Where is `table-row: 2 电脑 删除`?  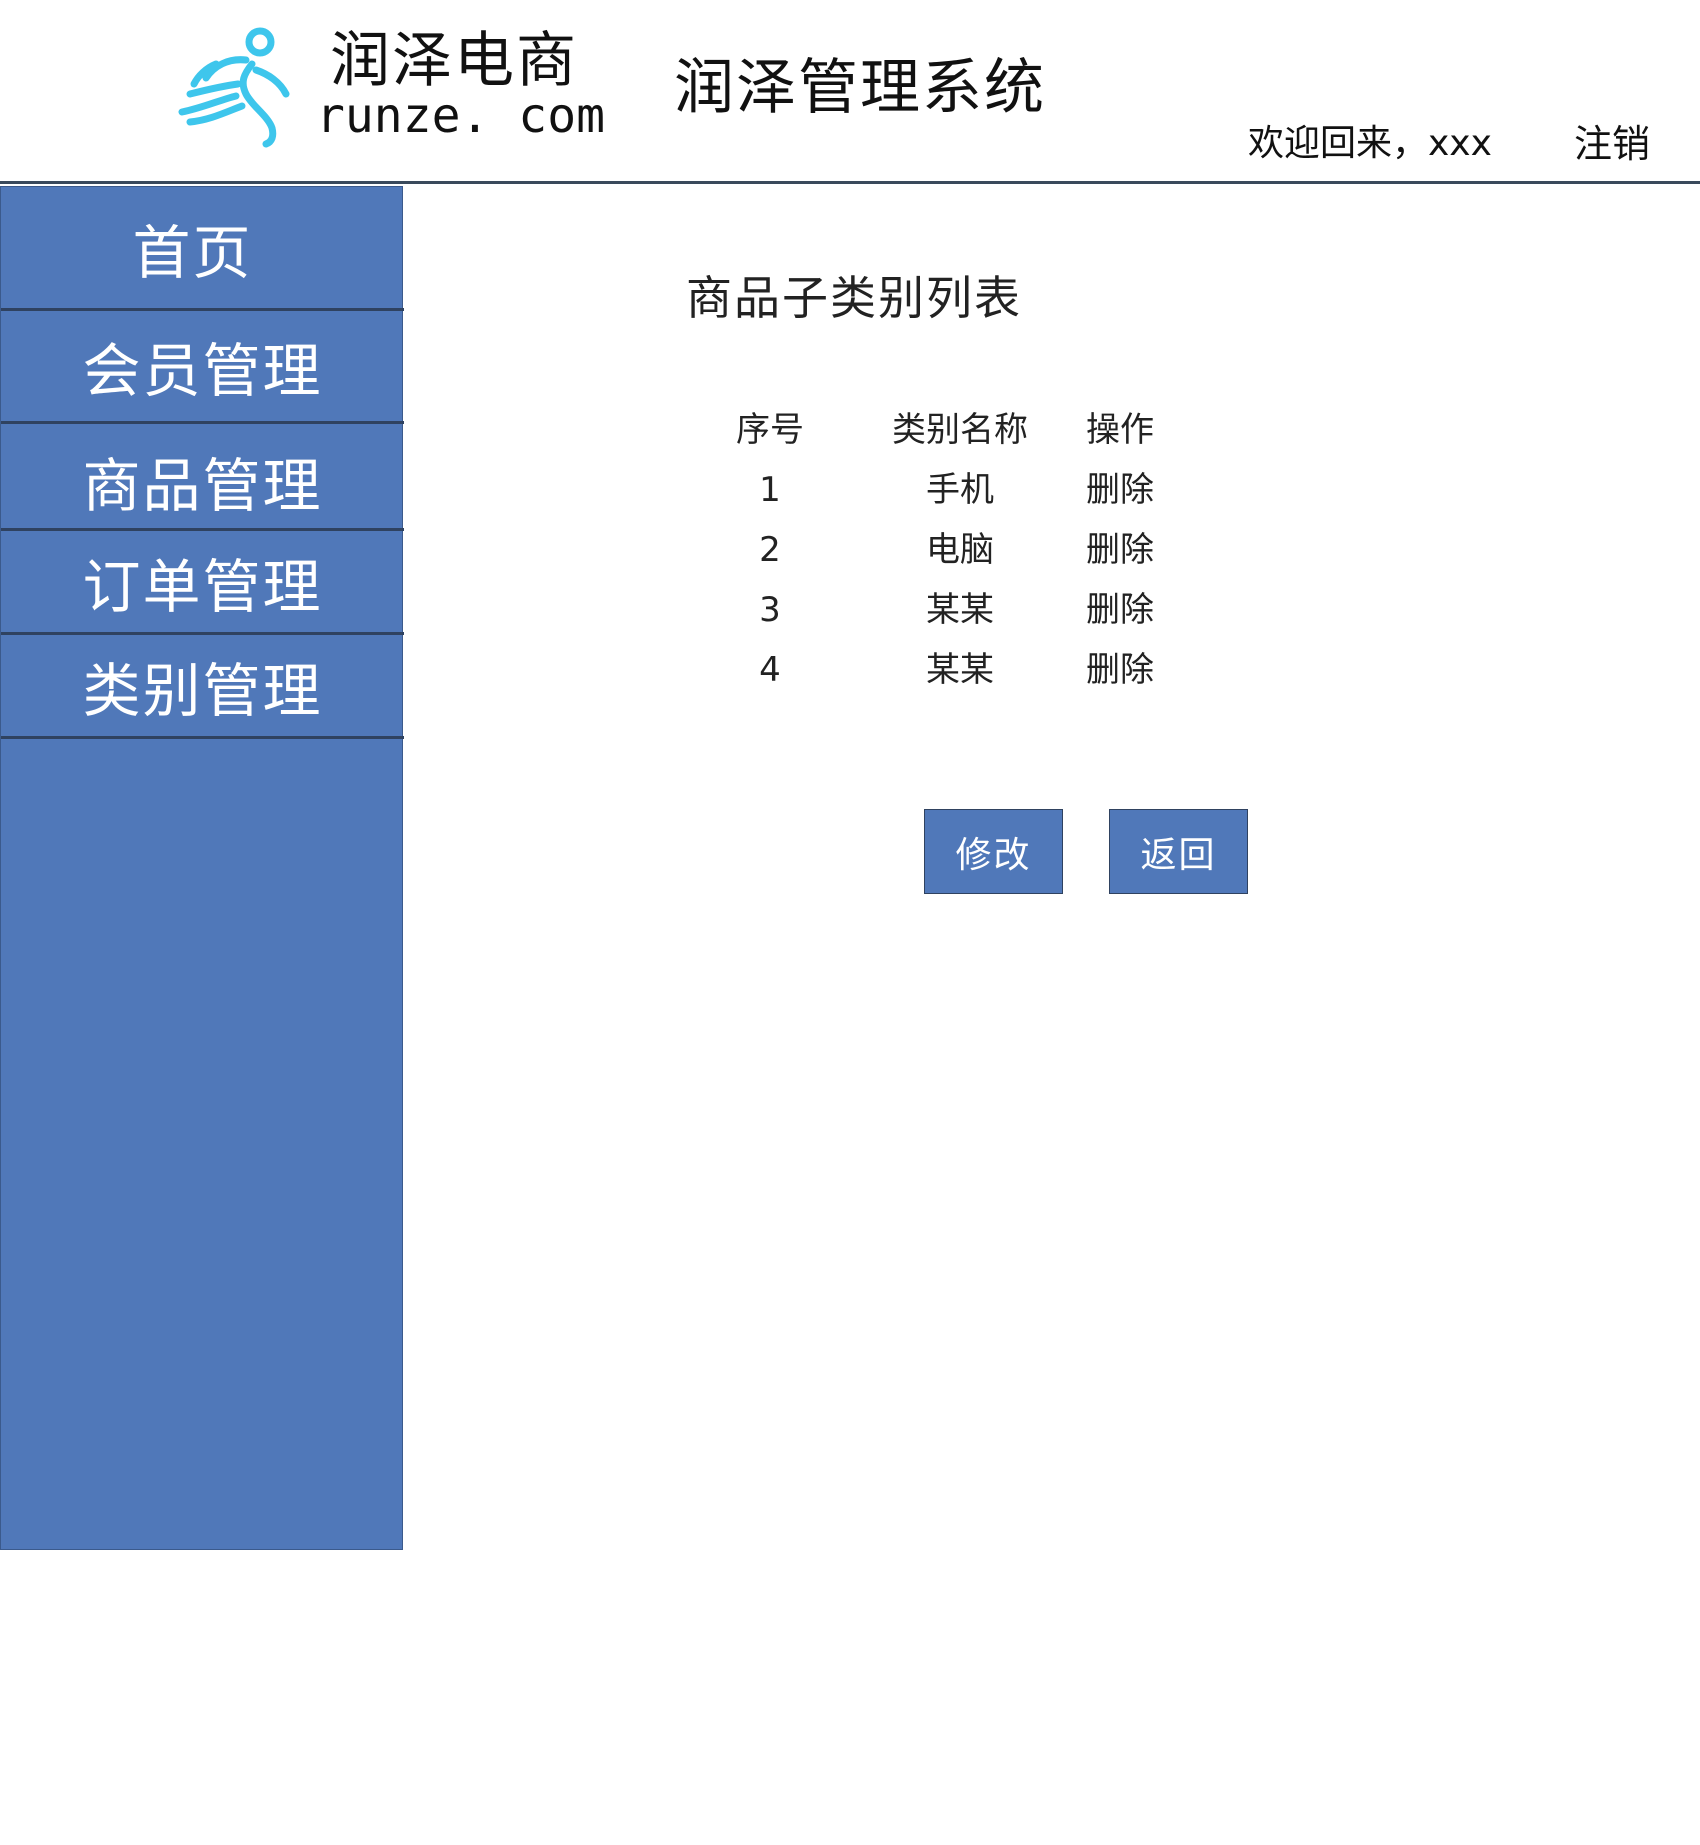 table-row: 2 电脑 删除 is located at coordinates (940, 550).